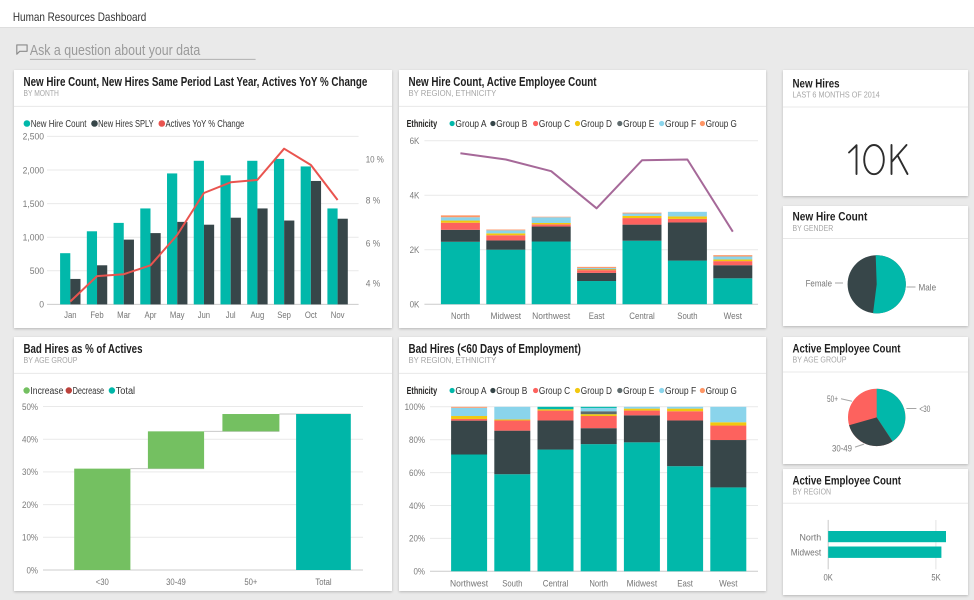 The height and width of the screenshot is (600, 974). Describe the element at coordinates (284, 314) in the screenshot. I see `svg-text: Sep` at that location.